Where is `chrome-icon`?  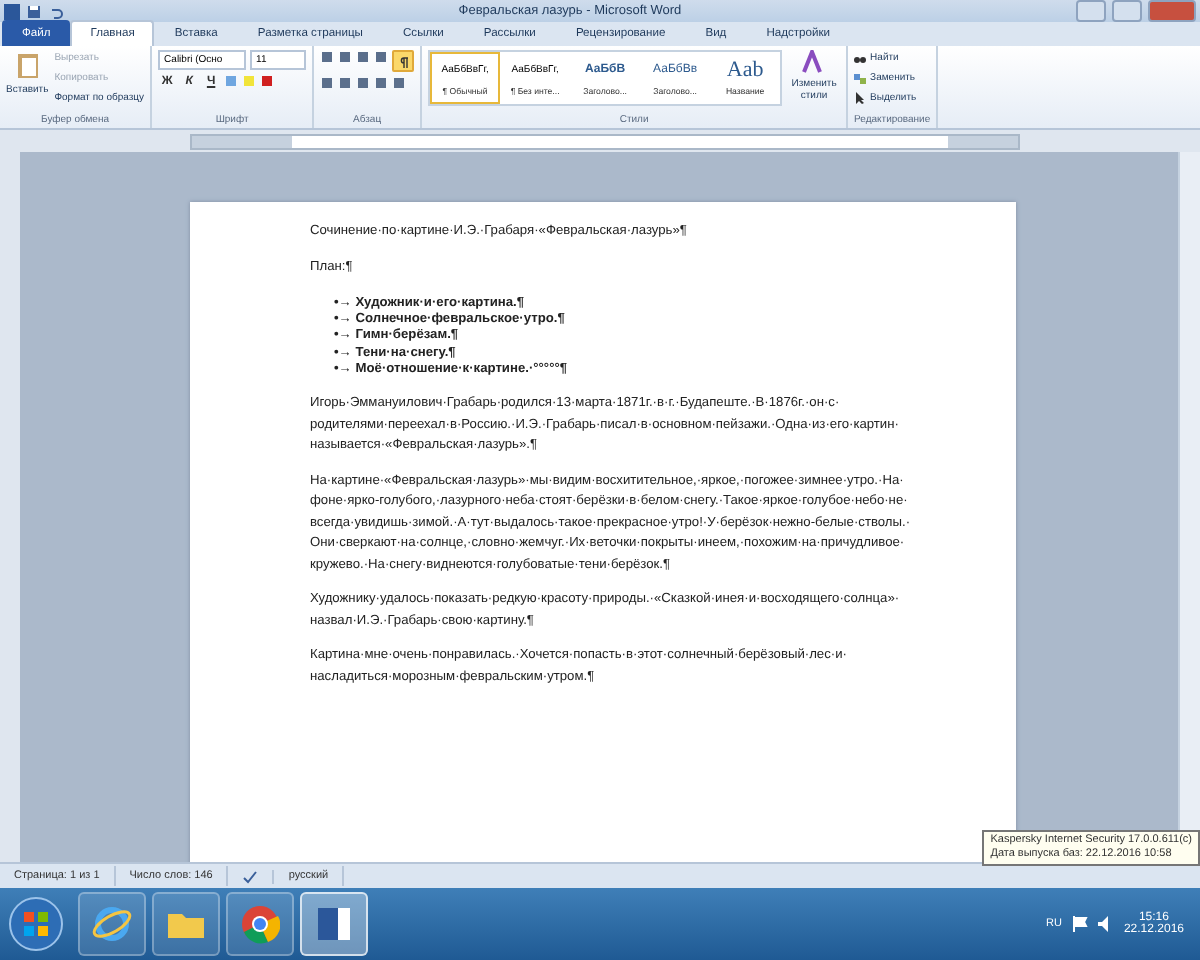
chrome-icon is located at coordinates (260, 924).